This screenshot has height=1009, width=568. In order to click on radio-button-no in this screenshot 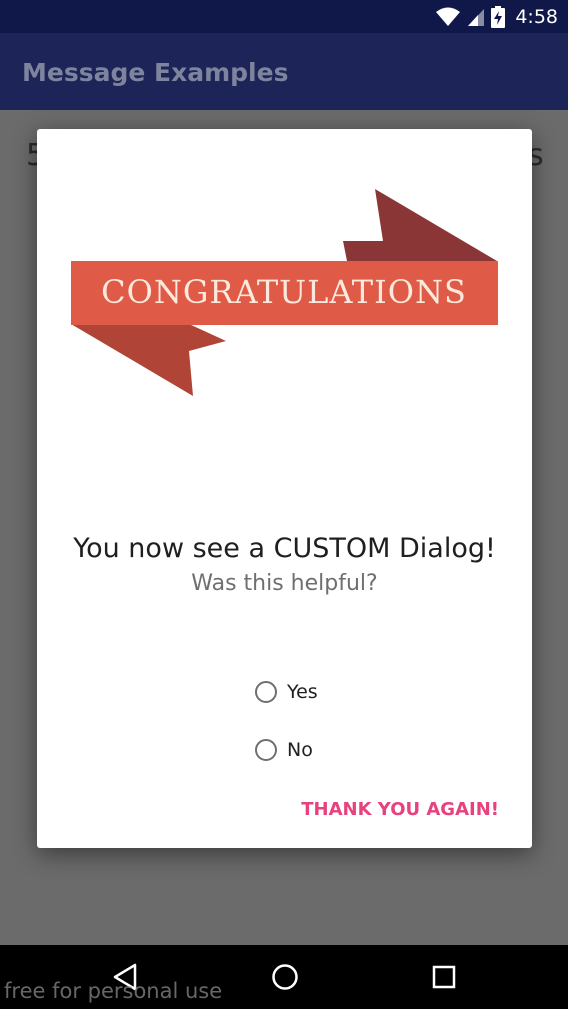, I will do `click(266, 750)`.